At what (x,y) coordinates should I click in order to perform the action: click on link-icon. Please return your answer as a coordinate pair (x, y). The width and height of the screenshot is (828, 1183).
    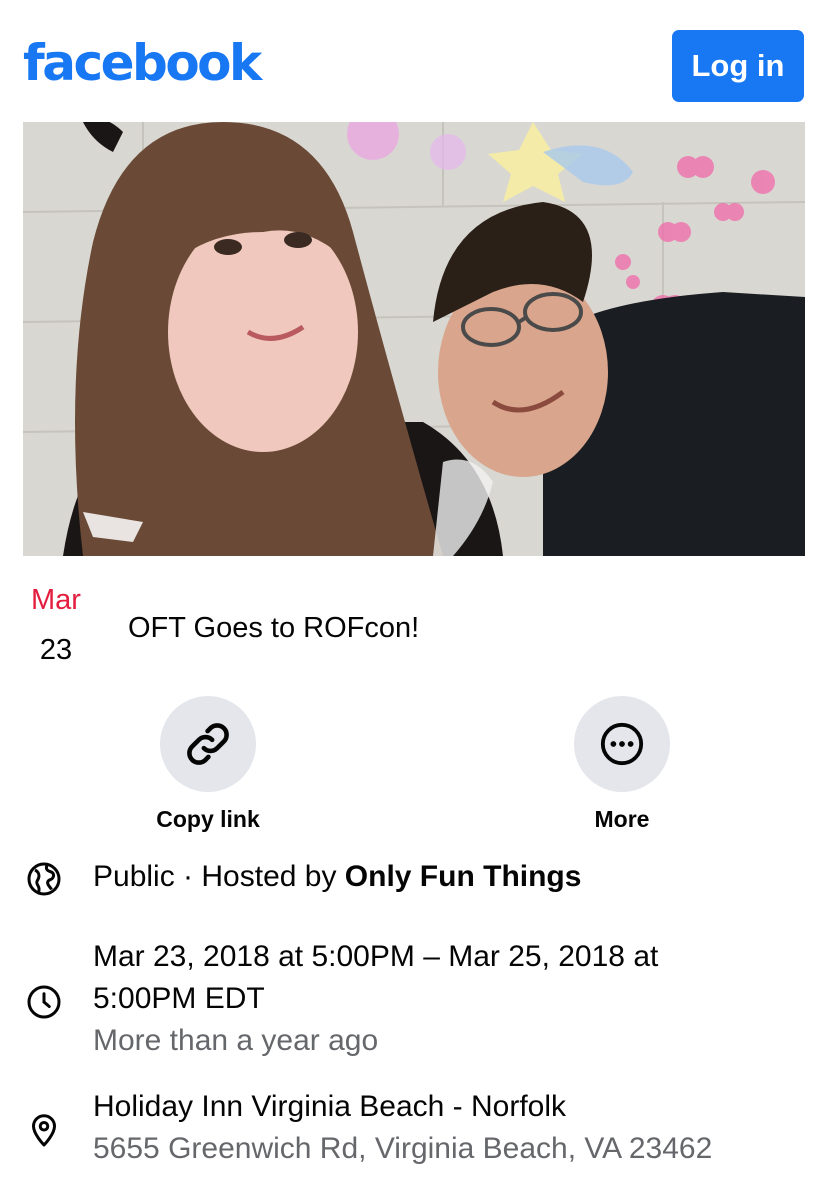
    Looking at the image, I should click on (208, 744).